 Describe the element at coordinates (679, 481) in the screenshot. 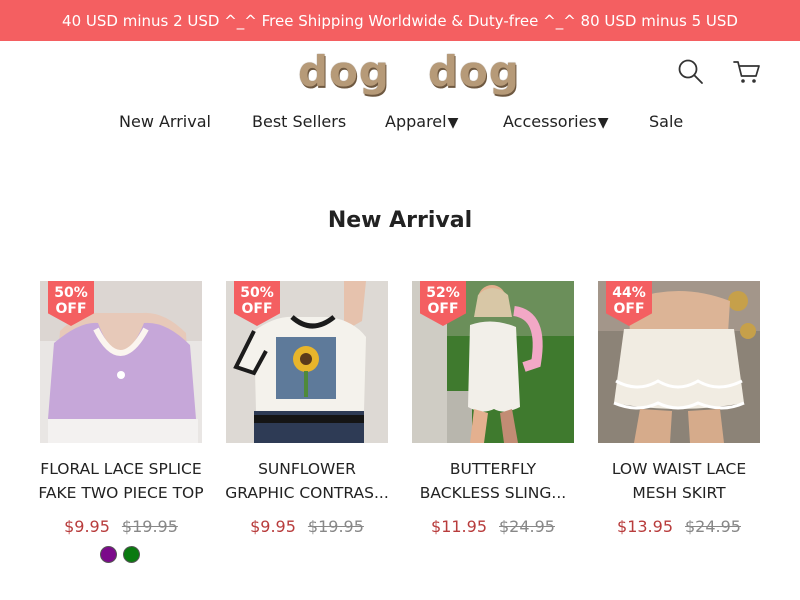

I see `product-title: LOW WAIST LACE MESH SKIRT` at that location.